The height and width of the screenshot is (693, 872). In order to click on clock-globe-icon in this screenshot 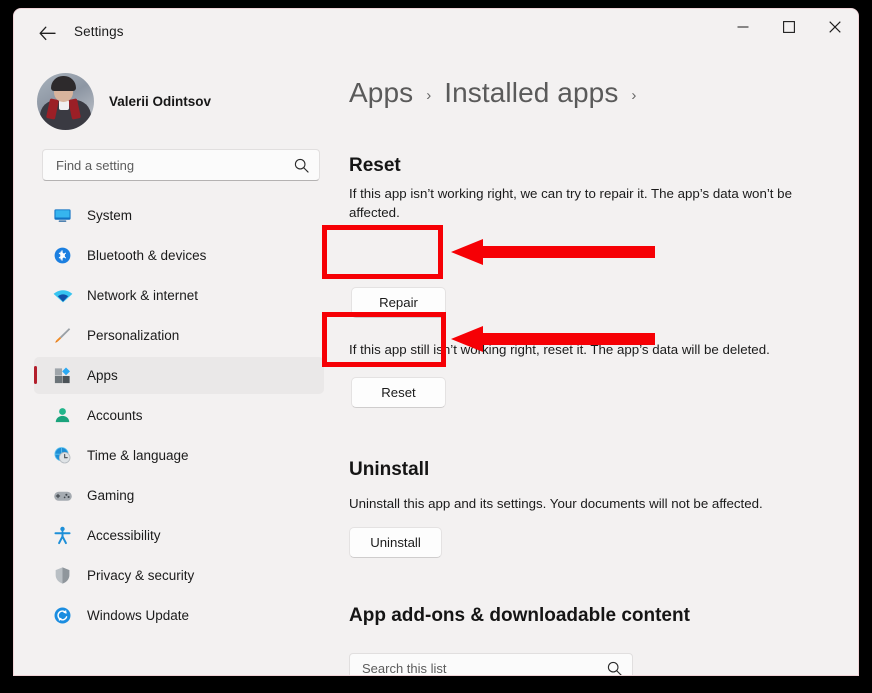, I will do `click(62, 455)`.